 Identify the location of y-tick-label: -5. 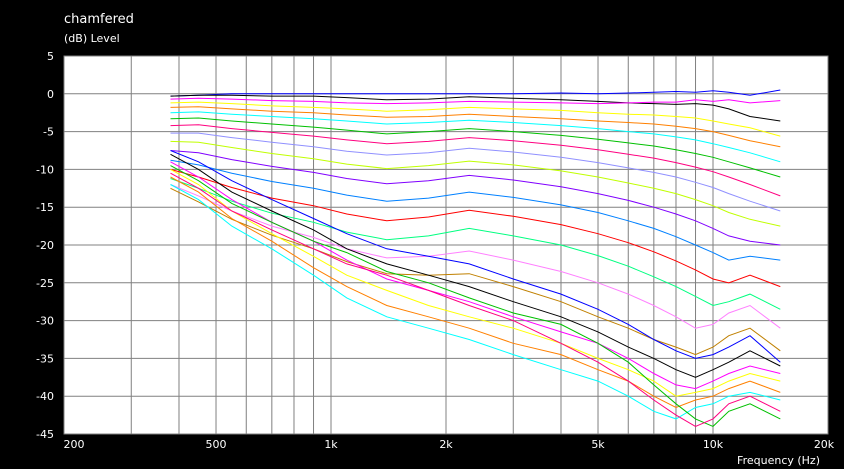
(48, 132).